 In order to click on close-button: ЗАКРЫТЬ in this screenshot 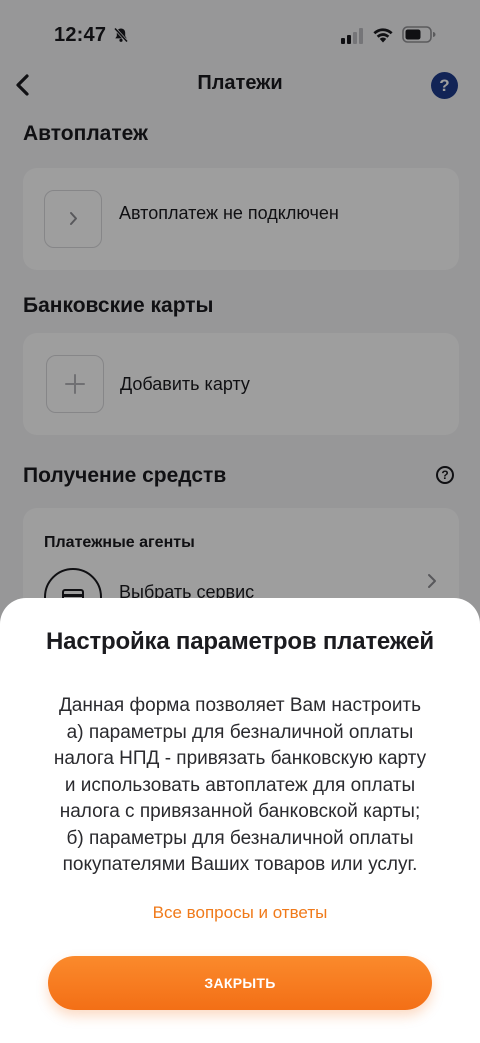, I will do `click(240, 983)`.